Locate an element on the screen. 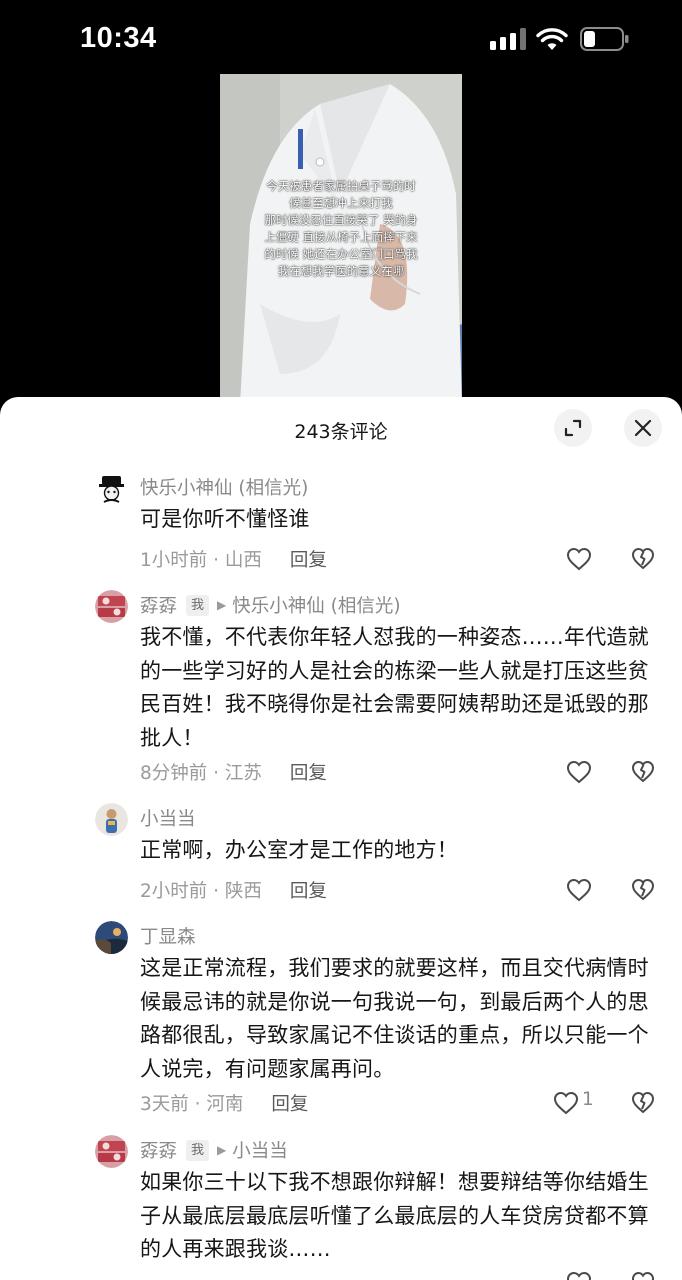  comment-header: 孬孬 我 ▶ 小当当 is located at coordinates (214, 1150).